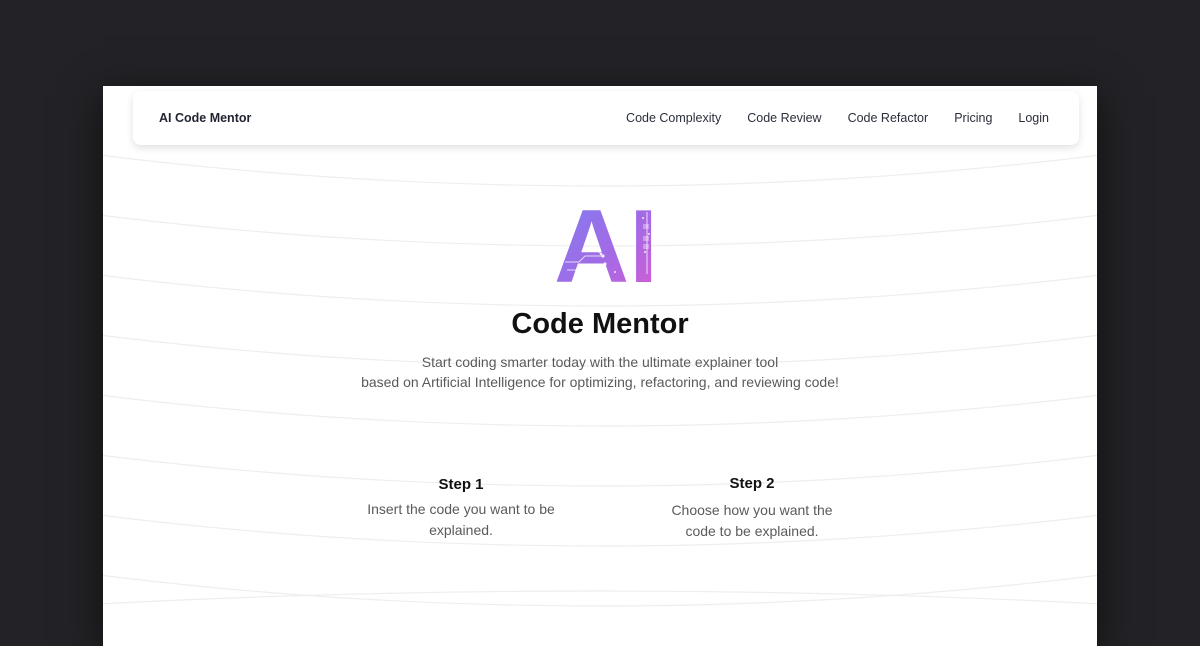 Image resolution: width=1200 pixels, height=646 pixels. I want to click on step-1-text-line-2: explained., so click(461, 529).